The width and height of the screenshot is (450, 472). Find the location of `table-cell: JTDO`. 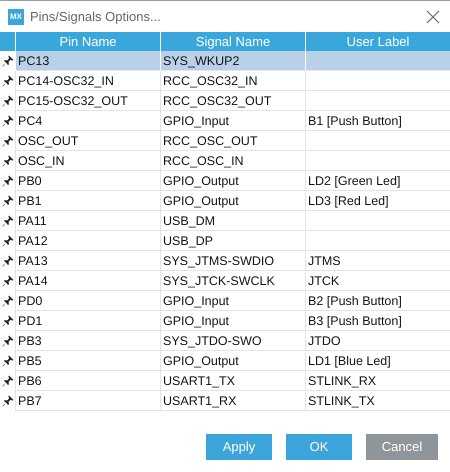

table-cell: JTDO is located at coordinates (377, 341).